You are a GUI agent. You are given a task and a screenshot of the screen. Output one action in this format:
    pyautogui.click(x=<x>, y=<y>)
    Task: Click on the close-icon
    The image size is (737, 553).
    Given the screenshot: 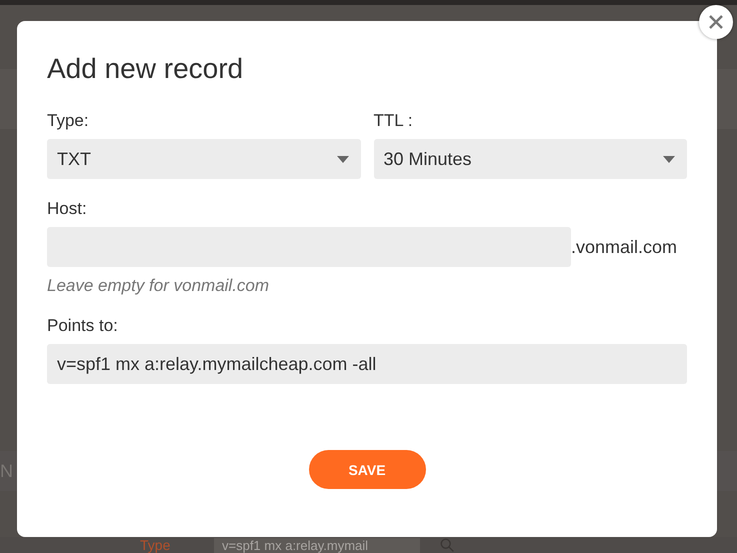 What is the action you would take?
    pyautogui.click(x=716, y=22)
    